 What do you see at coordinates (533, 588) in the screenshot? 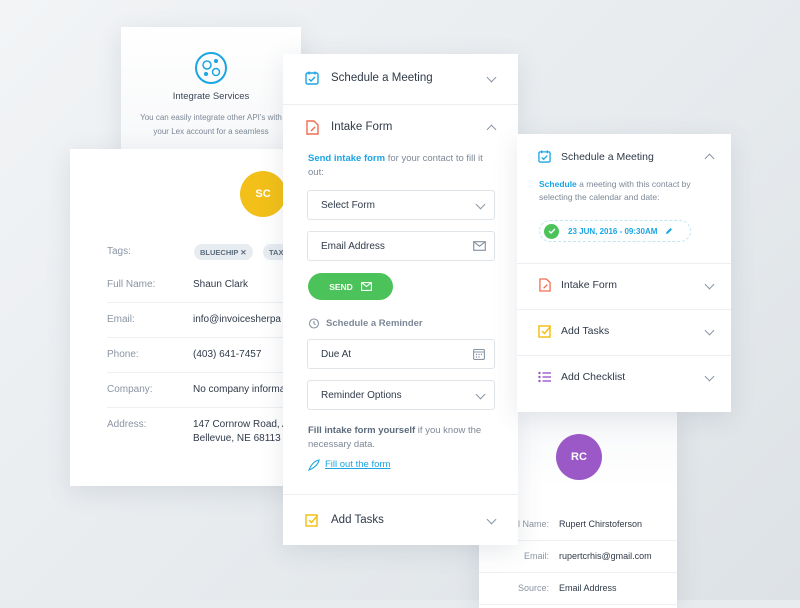
I see `field-label: Source:` at bounding box center [533, 588].